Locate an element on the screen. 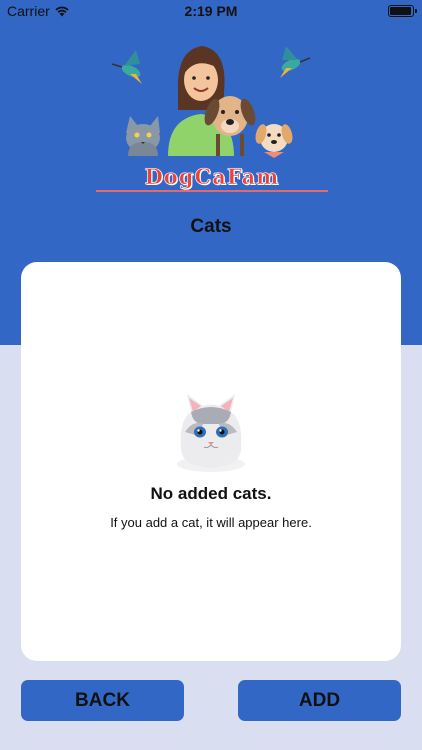 This screenshot has height=750, width=422. cat-face-icon is located at coordinates (211, 433).